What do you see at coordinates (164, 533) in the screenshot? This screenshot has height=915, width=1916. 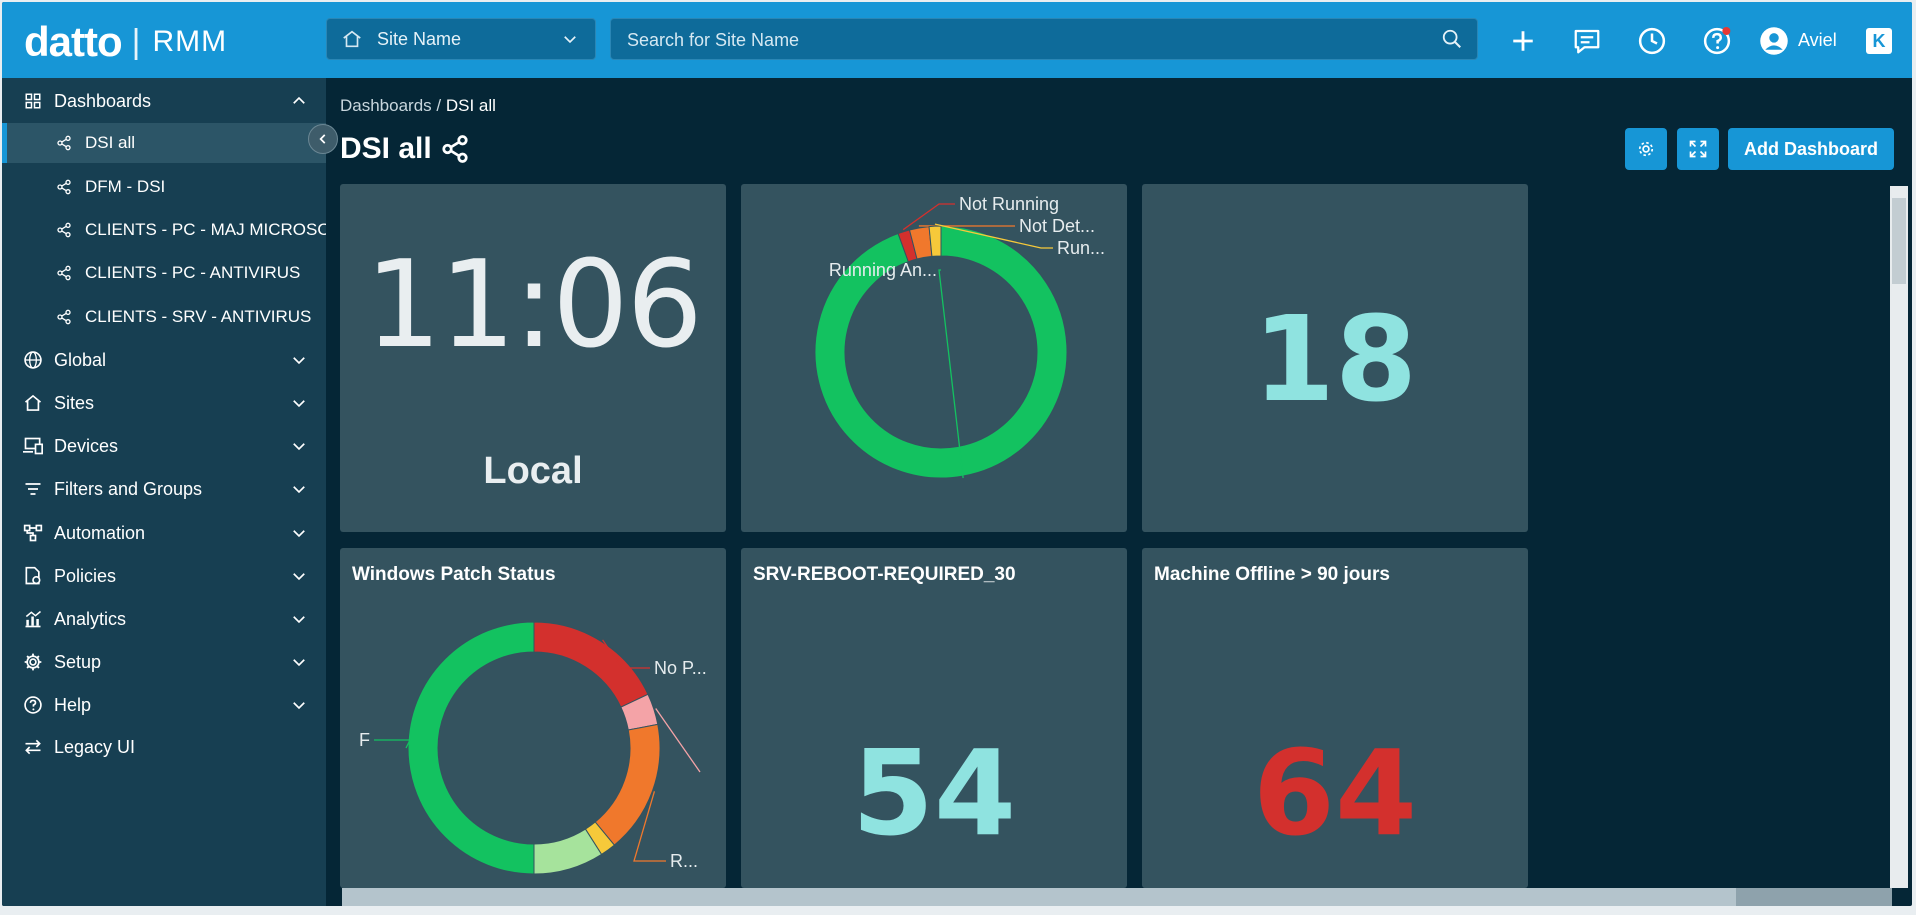 I see `sidebar-item-automation: Automation` at bounding box center [164, 533].